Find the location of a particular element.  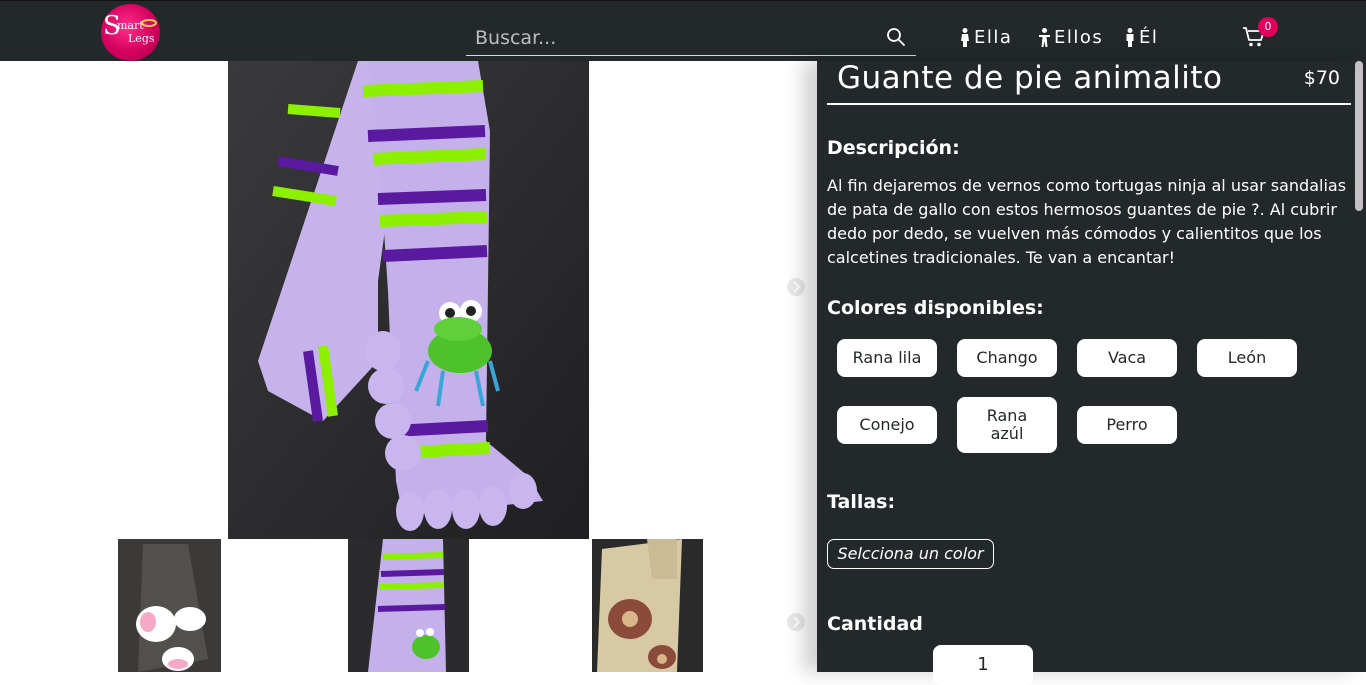

smartlegs-logo: S mart Legs is located at coordinates (130, 32).